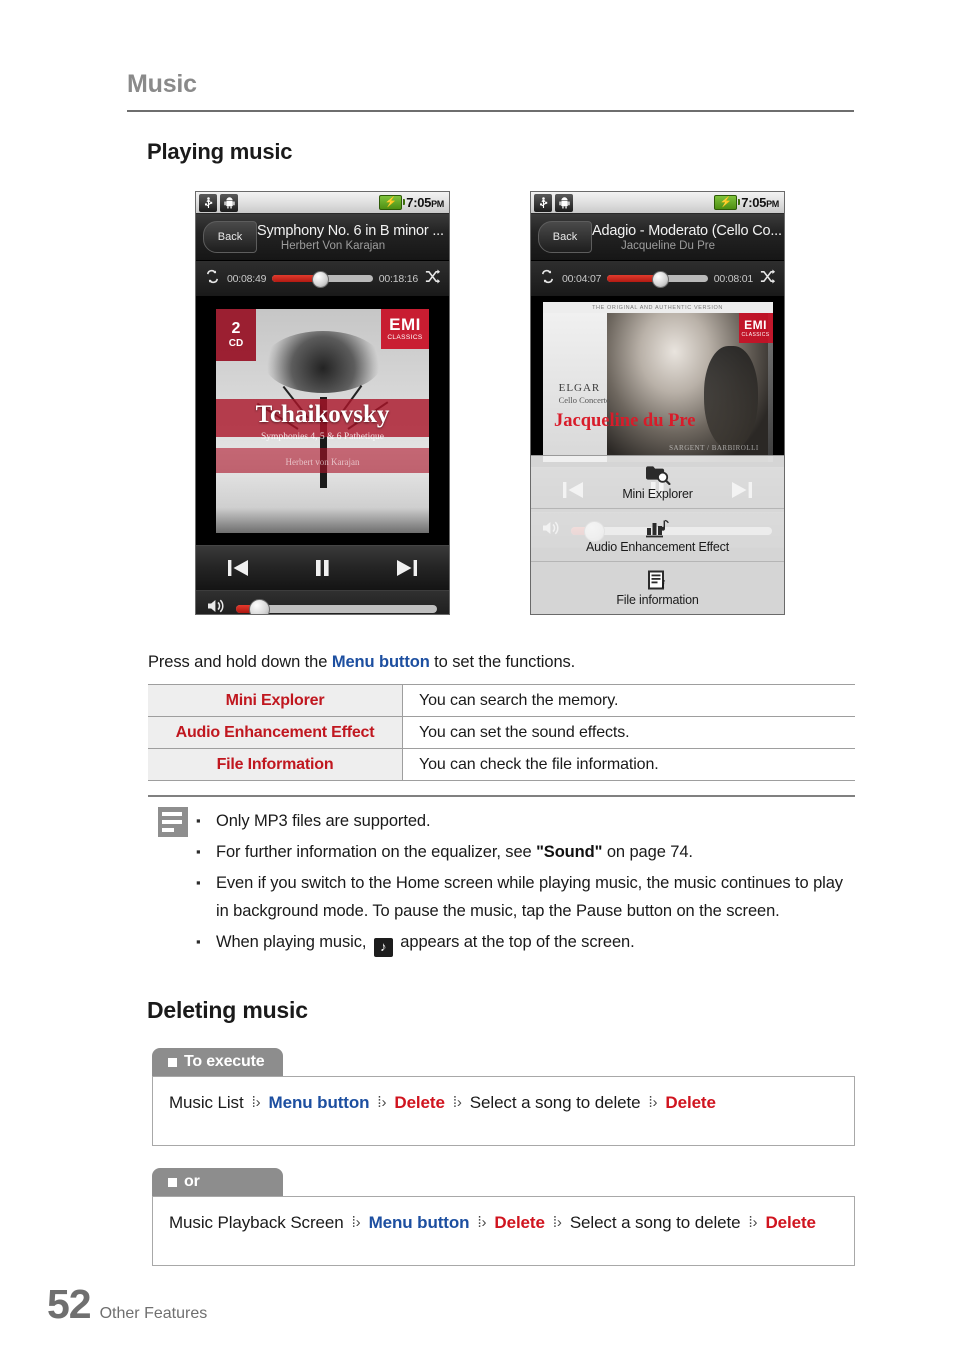 The width and height of the screenshot is (954, 1354). I want to click on note-text-after: on page 74., so click(647, 852).